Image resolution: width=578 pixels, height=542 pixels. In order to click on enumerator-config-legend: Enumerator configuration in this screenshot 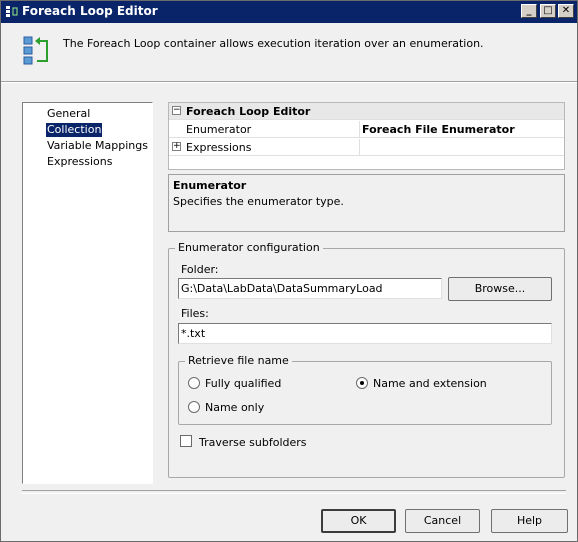, I will do `click(249, 247)`.